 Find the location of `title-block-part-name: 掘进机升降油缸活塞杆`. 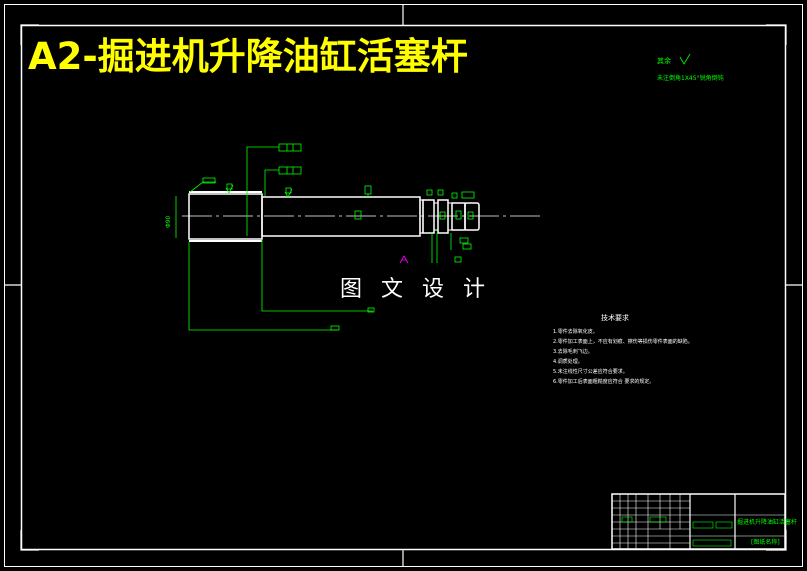

title-block-part-name: 掘进机升降油缸活塞杆 is located at coordinates (767, 522).